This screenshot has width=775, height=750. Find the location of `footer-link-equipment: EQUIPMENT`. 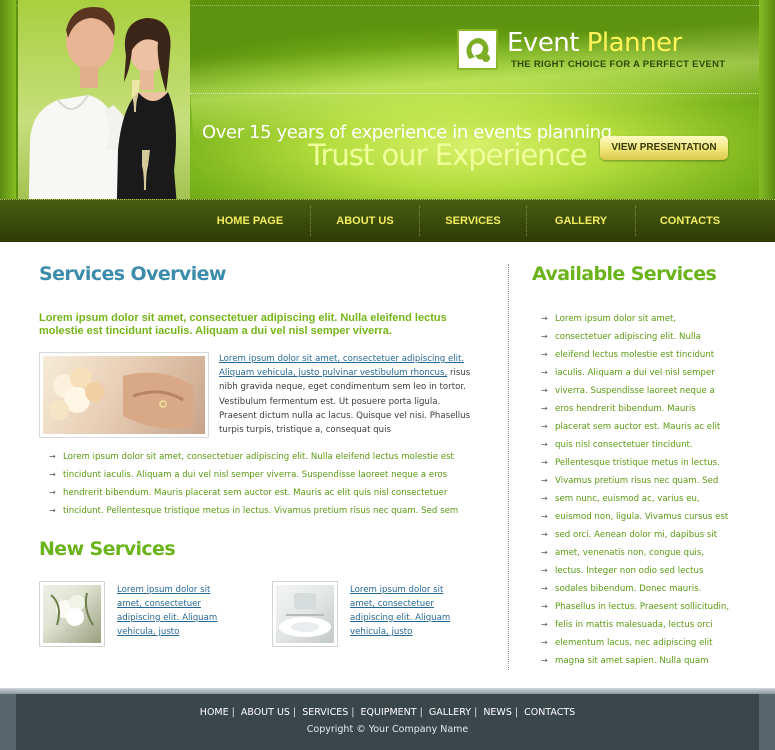

footer-link-equipment: EQUIPMENT is located at coordinates (389, 712).